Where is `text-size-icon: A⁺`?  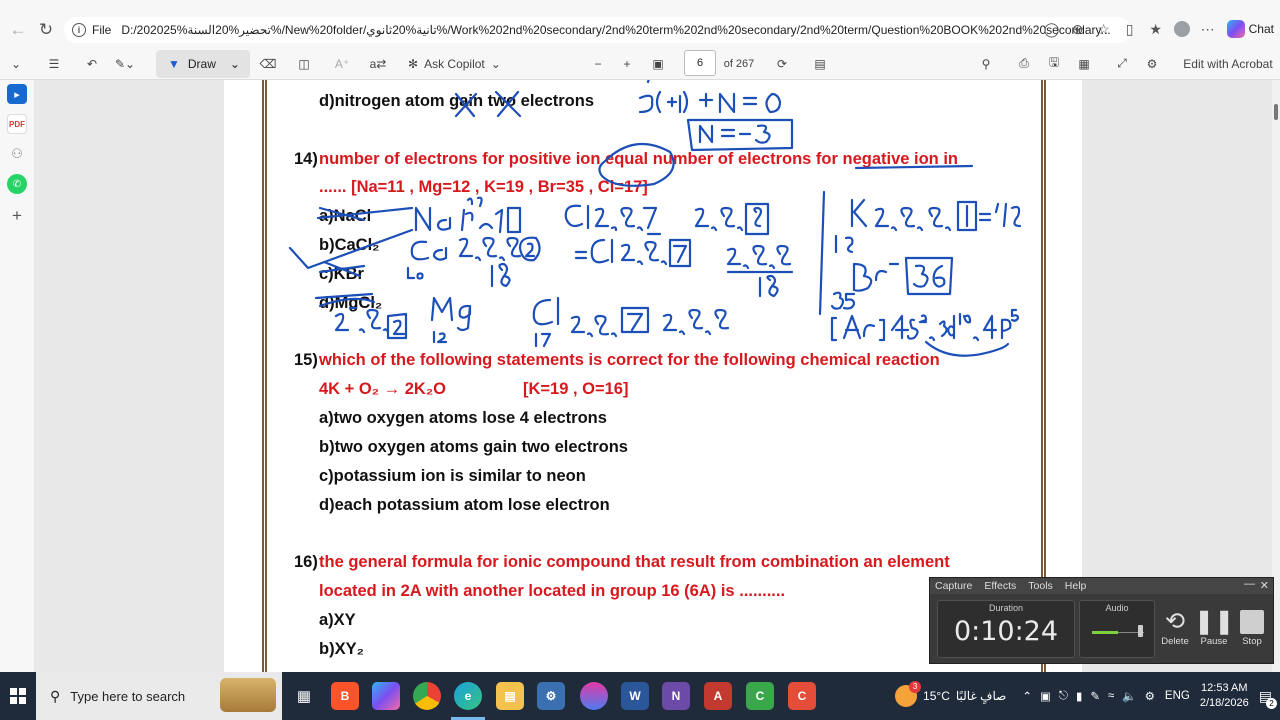 text-size-icon: A⁺ is located at coordinates (342, 64).